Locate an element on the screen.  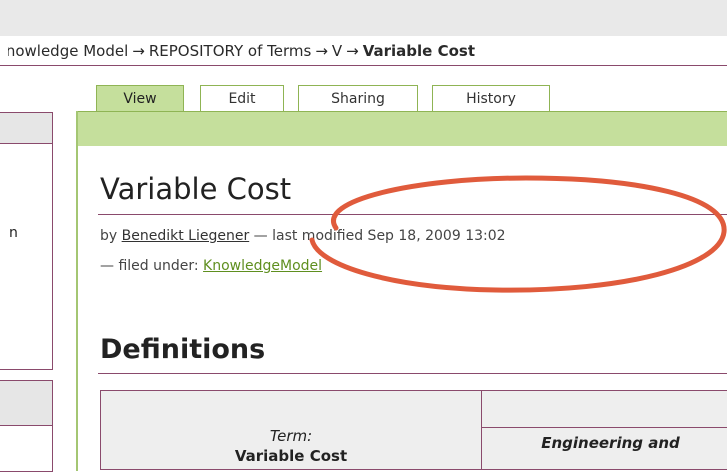
sidebar-portlet-2-header is located at coordinates (26, 403).